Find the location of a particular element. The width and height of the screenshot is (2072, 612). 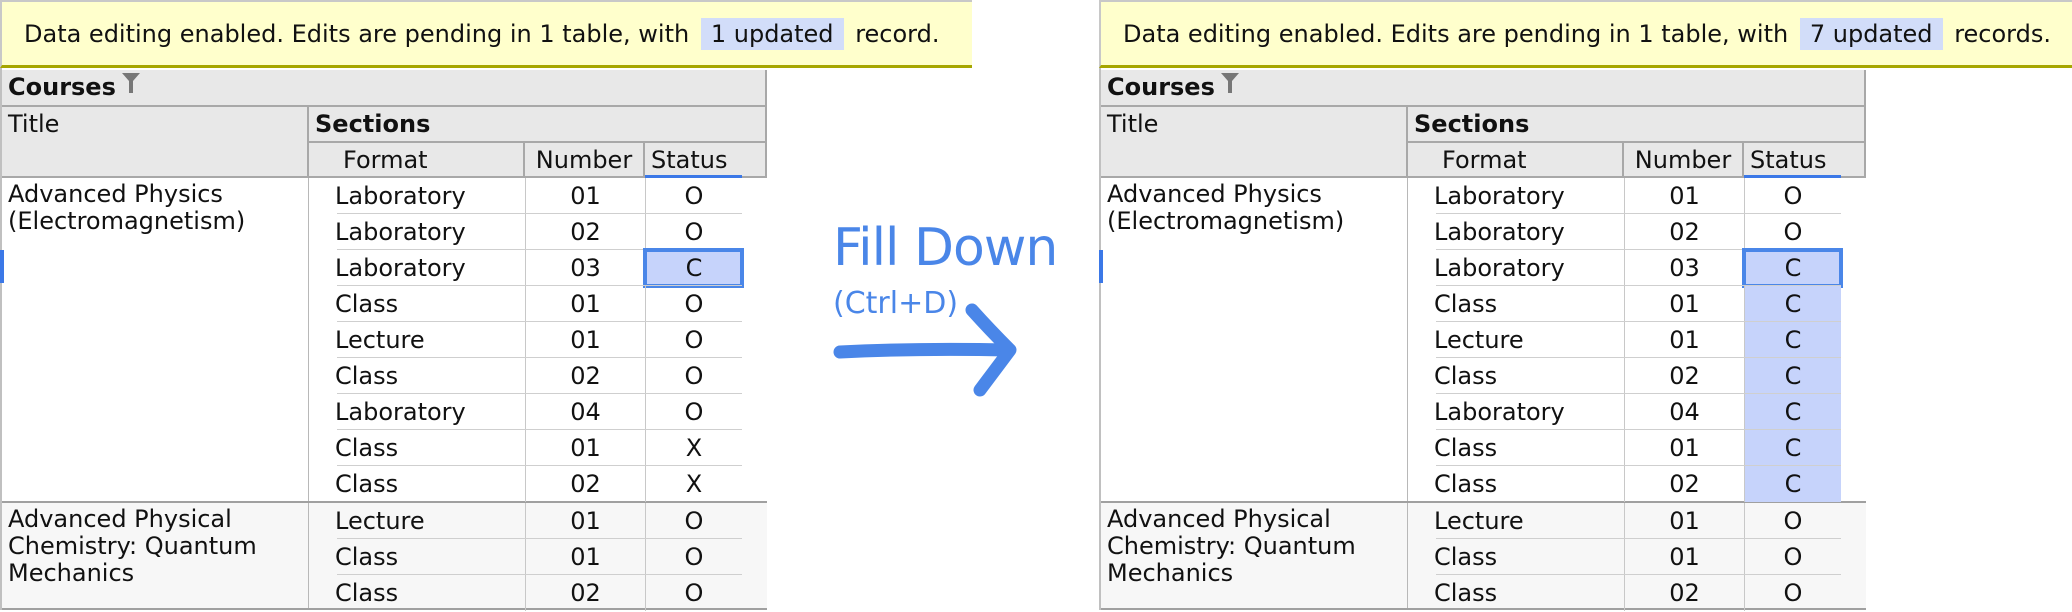

section-row: Class 02 C is located at coordinates (1637, 484).